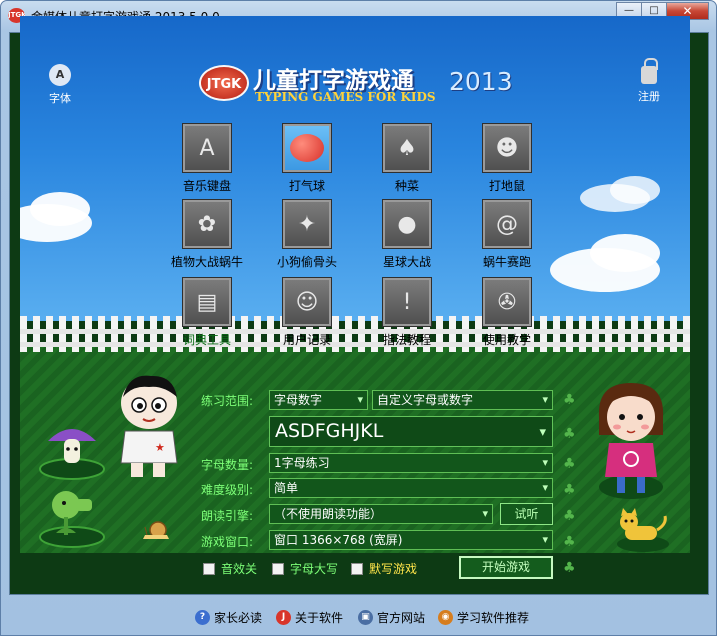  I want to click on register-setting: 注册, so click(649, 81).